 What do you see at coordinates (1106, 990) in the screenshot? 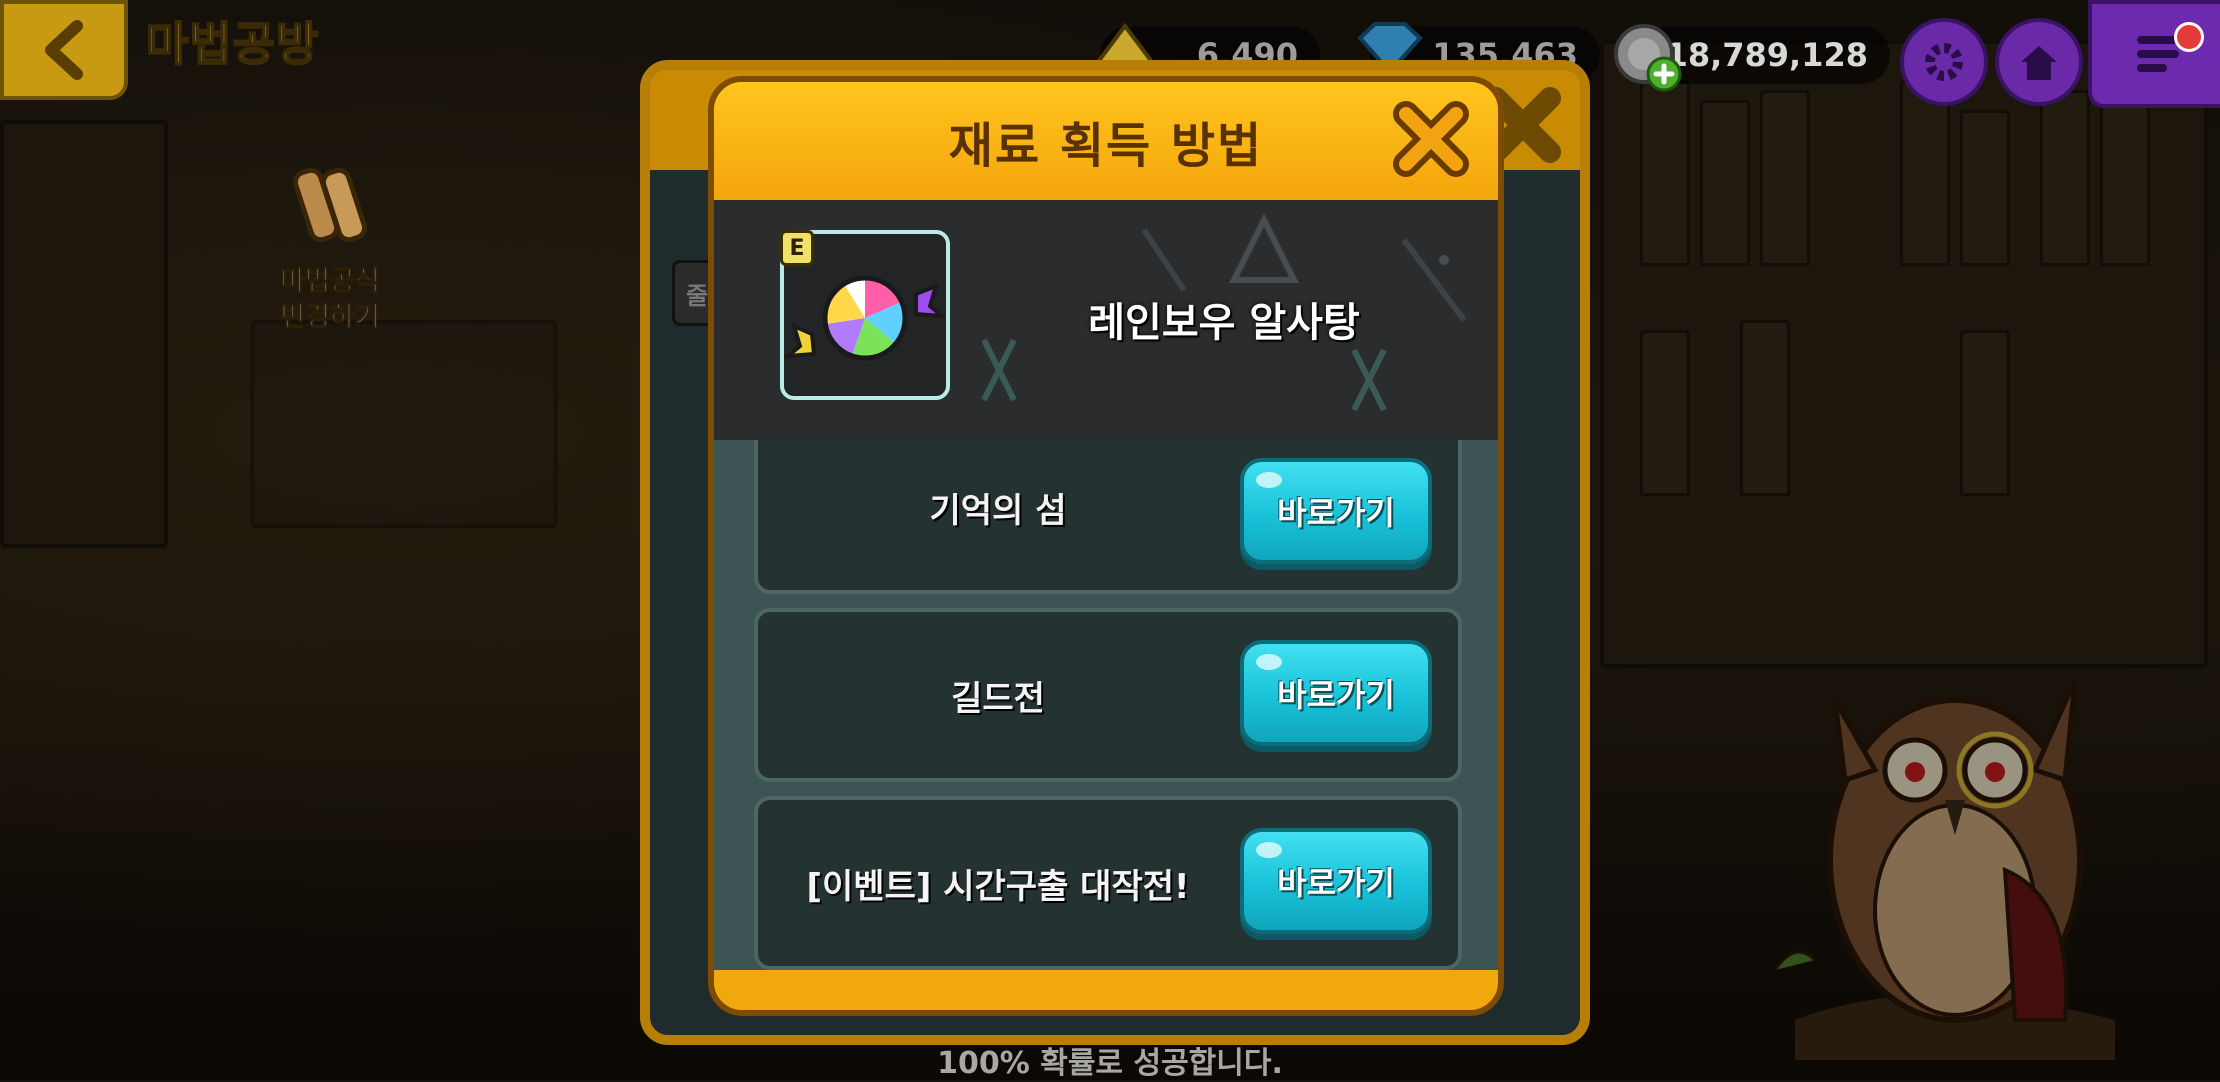
I see `popup-footer` at bounding box center [1106, 990].